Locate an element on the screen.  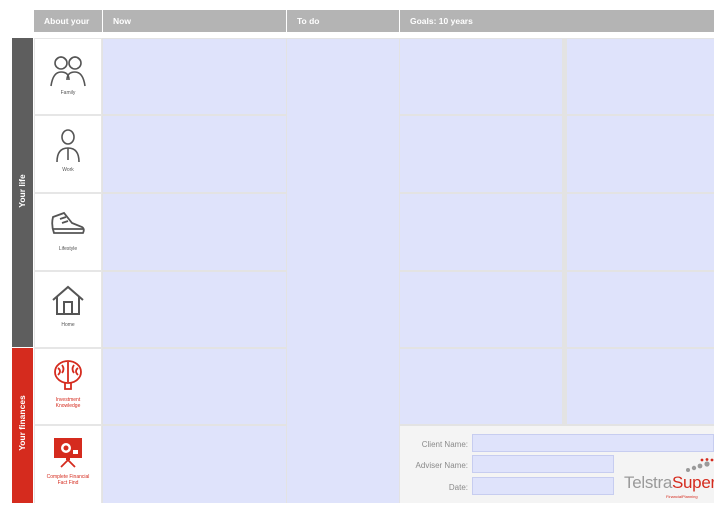
telstra-super-logo: TelstraSuper FinancialPlanning is located at coordinates (669, 480).